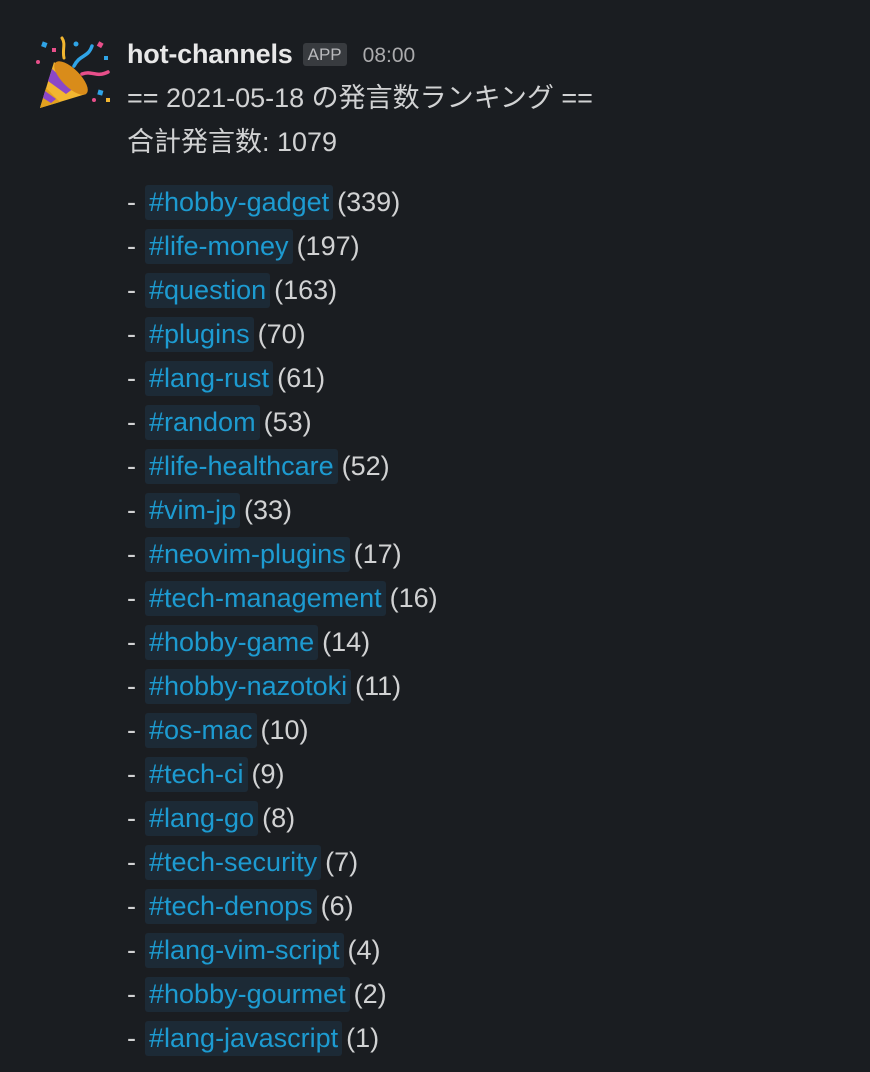 This screenshot has width=870, height=1072. What do you see at coordinates (488, 598) in the screenshot?
I see `list-item: - #tech-management (16)` at bounding box center [488, 598].